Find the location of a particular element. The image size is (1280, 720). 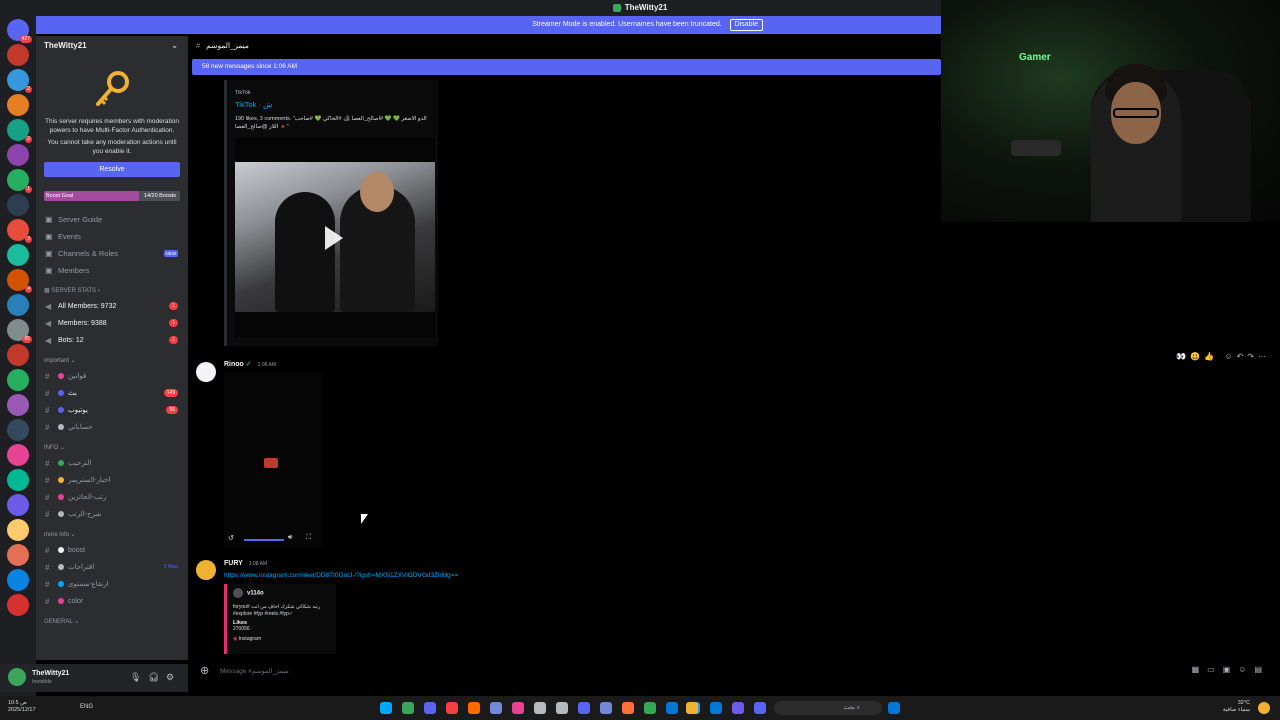

category-more-info: more info ⌄ is located at coordinates (112, 535).